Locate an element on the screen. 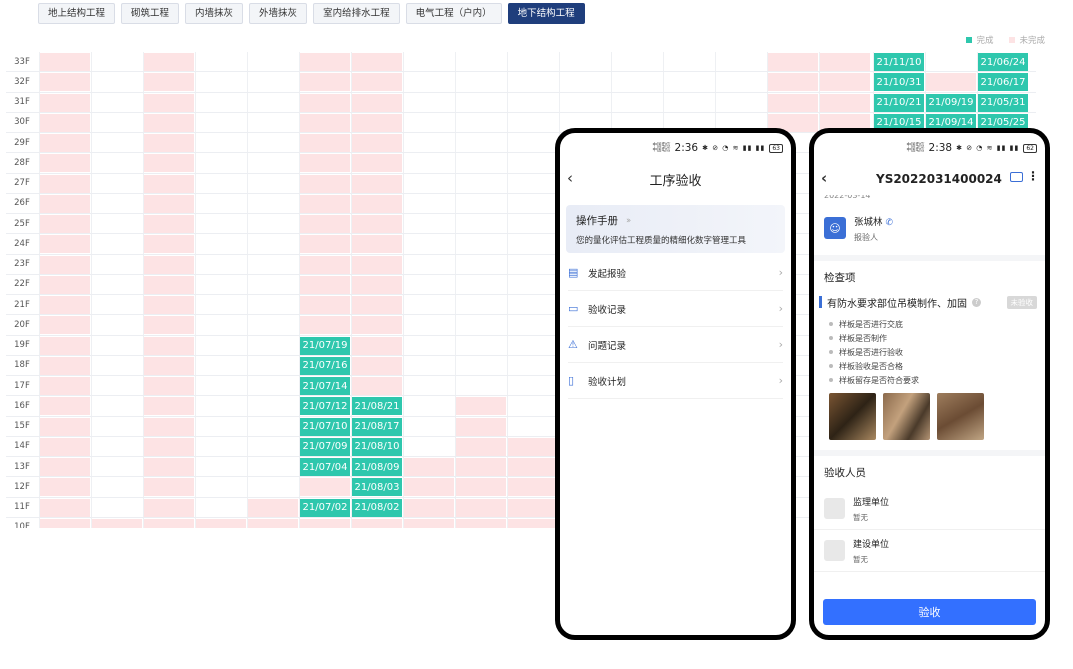 The image size is (1073, 669). cell-complete: 21/07/10 is located at coordinates (325, 426).